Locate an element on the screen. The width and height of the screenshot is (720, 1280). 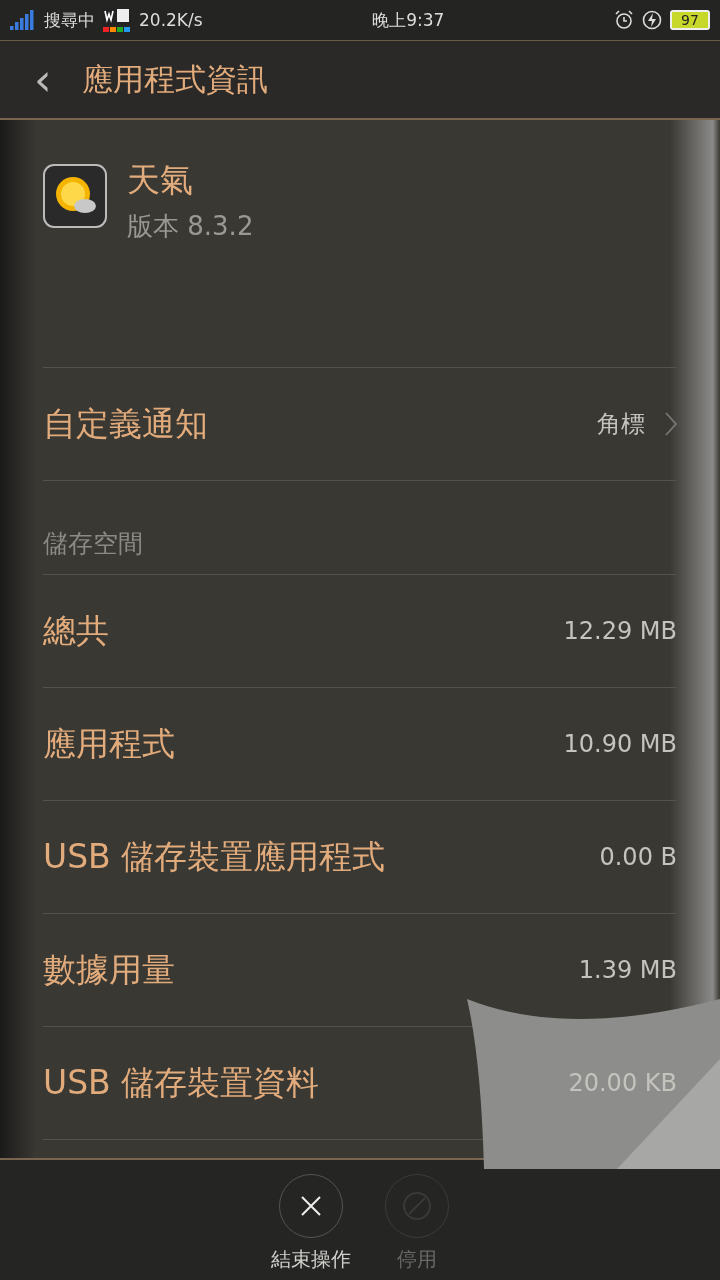
chevron-right-icon is located at coordinates (671, 424).